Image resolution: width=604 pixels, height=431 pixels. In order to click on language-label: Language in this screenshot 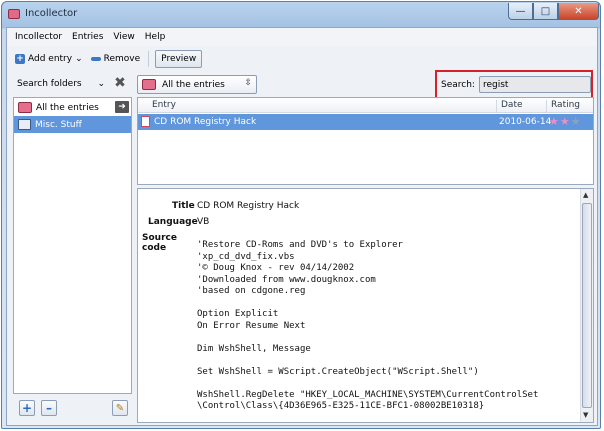, I will do `click(173, 222)`.